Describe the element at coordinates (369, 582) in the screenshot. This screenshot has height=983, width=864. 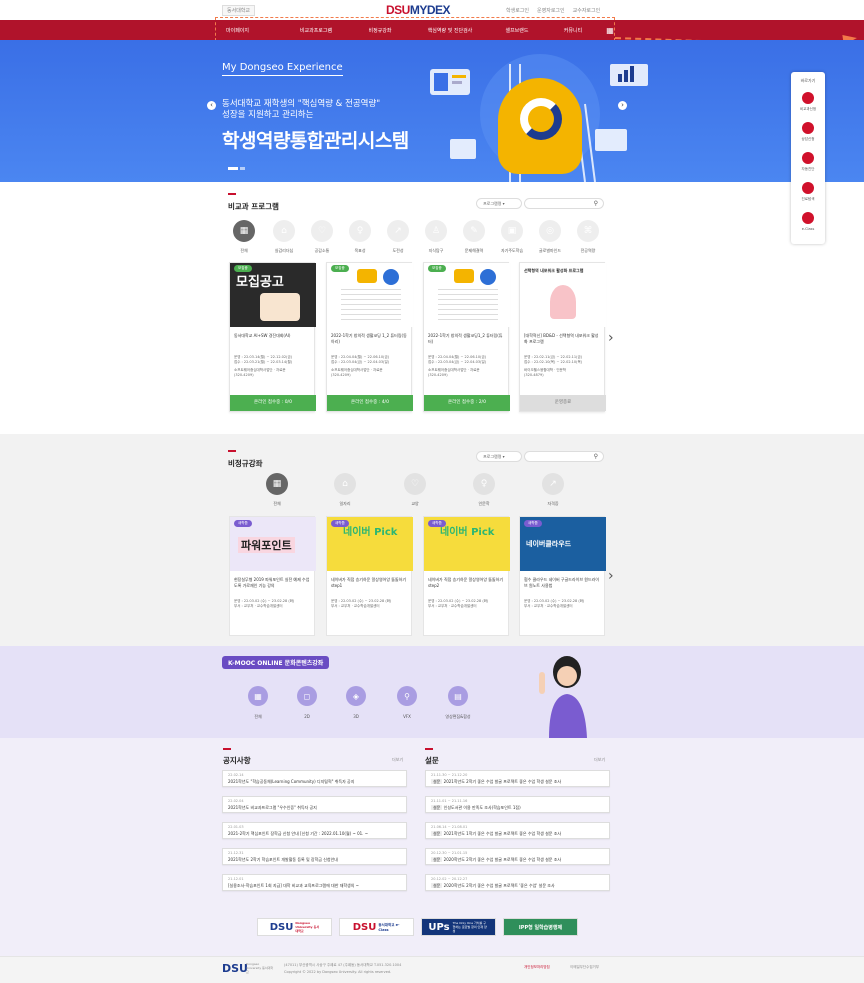
I see `card-title: 네이버가 직접 승기하운 알상영어앙 똘똘하기 step1` at that location.